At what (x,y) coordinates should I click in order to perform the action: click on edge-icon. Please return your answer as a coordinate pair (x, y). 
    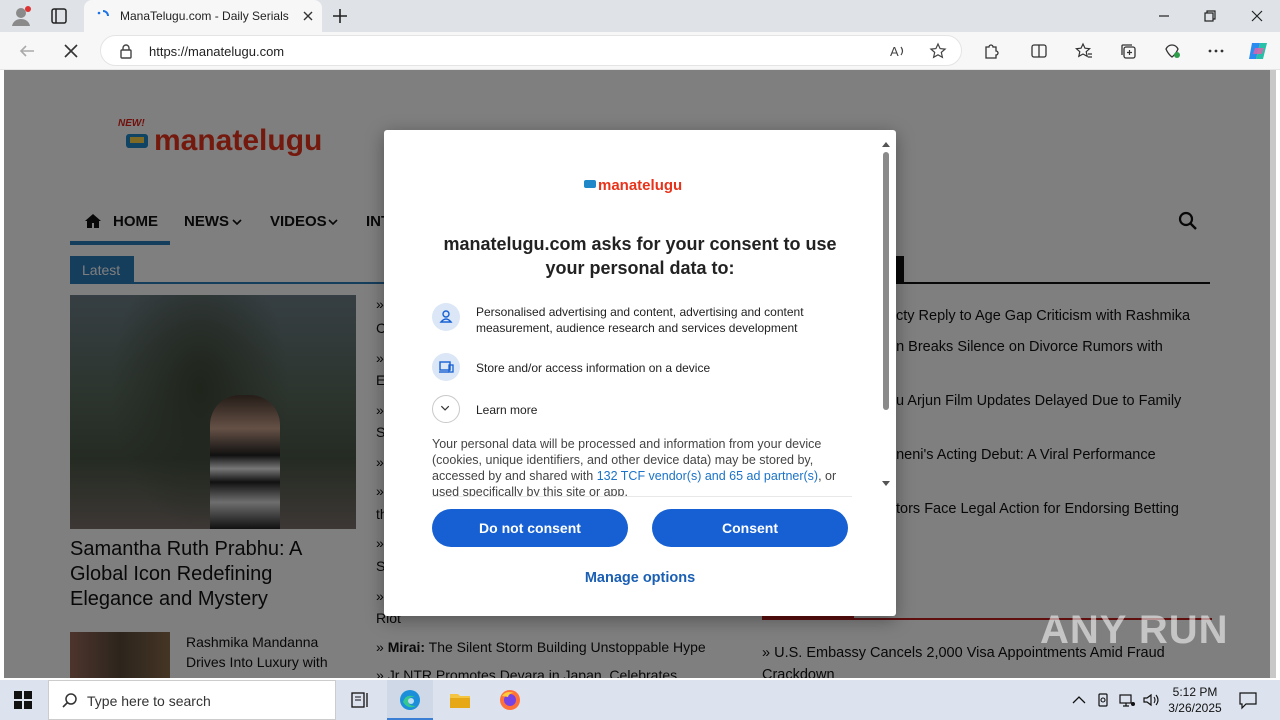
    Looking at the image, I should click on (410, 700).